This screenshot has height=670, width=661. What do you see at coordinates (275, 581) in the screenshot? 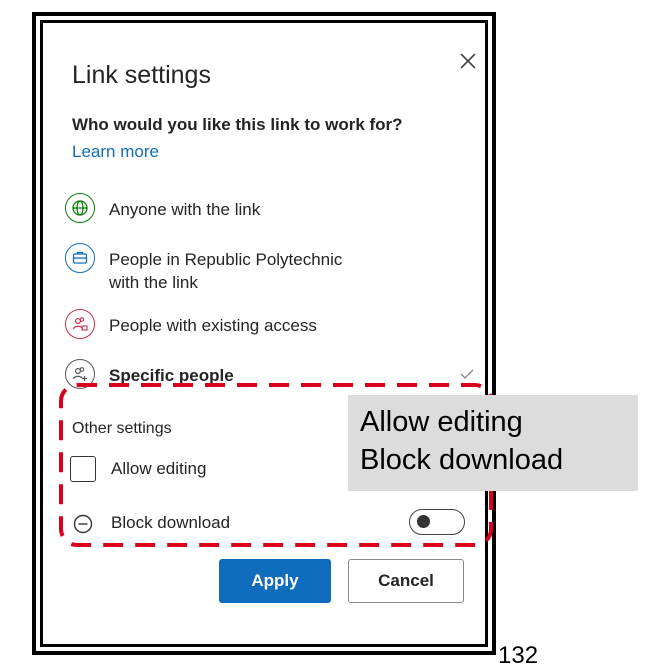
I see `apply-button: Apply` at bounding box center [275, 581].